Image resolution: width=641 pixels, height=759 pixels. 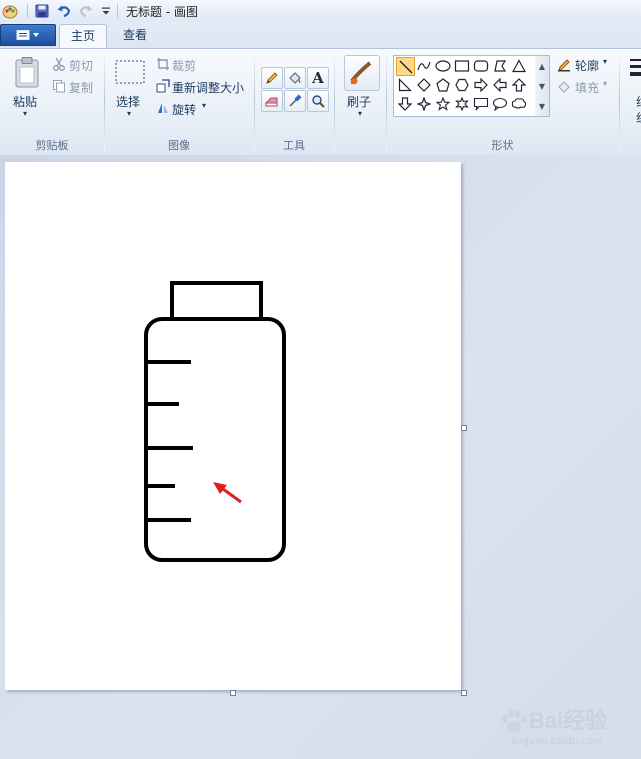 What do you see at coordinates (184, 65) in the screenshot?
I see `crop-button: 裁剪` at bounding box center [184, 65].